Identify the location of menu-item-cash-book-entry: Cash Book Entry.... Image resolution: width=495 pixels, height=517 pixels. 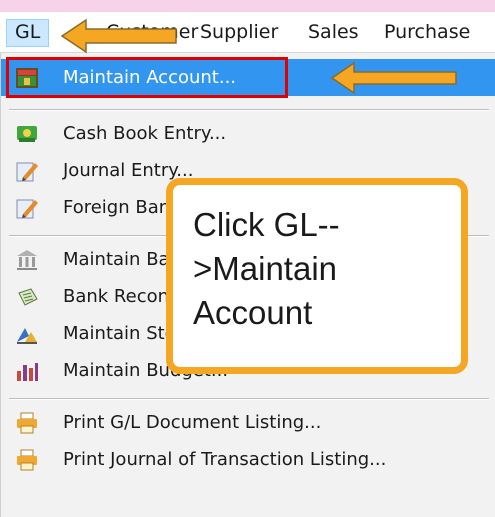
(248, 133).